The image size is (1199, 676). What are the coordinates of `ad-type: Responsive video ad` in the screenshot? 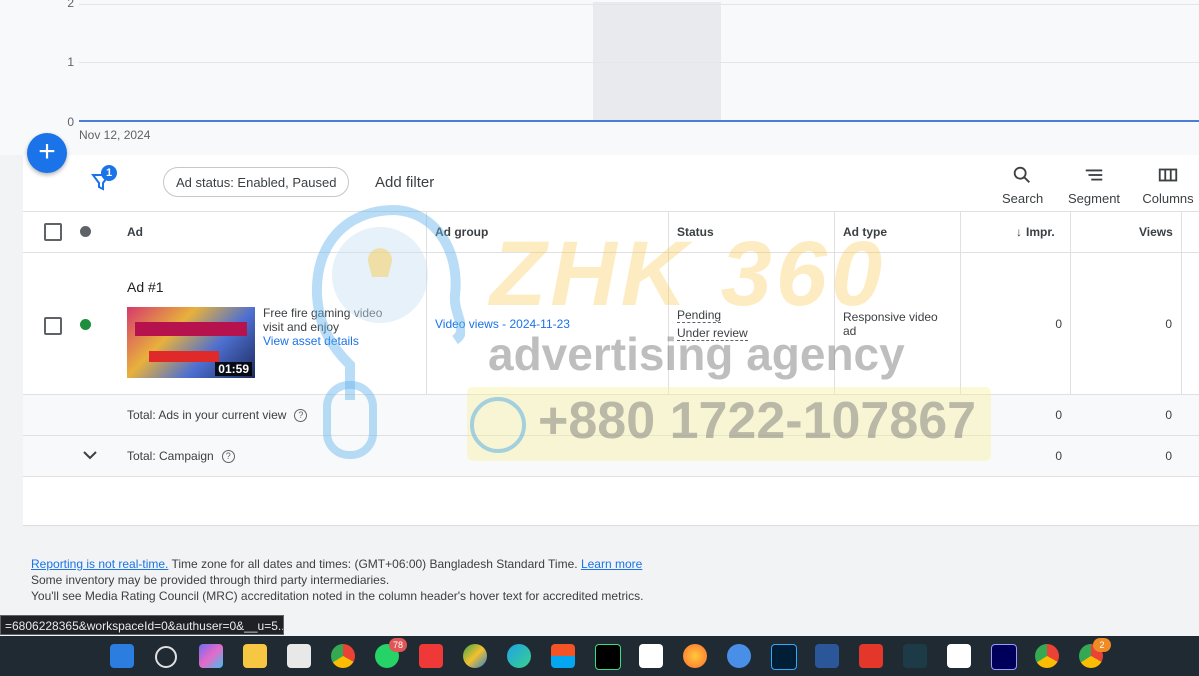 It's located at (890, 324).